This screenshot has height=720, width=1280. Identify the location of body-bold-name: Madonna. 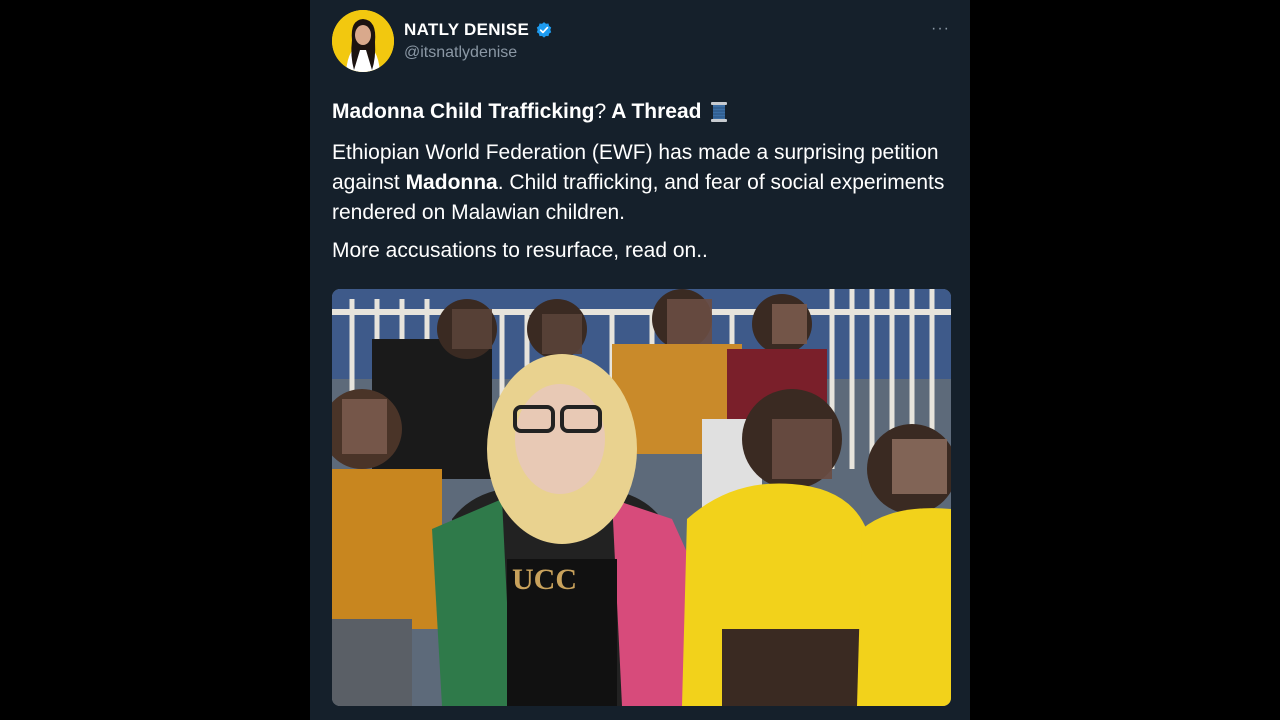
(451, 182).